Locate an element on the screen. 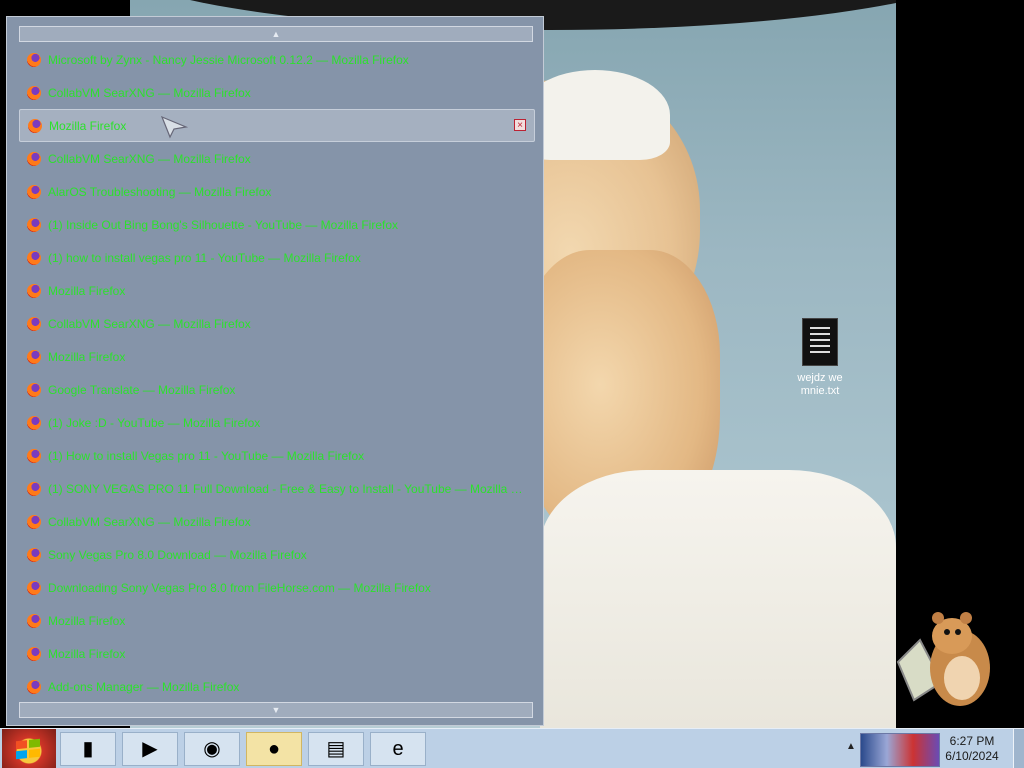  window-list-item: AlarOS Troubleshooting — Mozilla Firefox is located at coordinates (277, 191).